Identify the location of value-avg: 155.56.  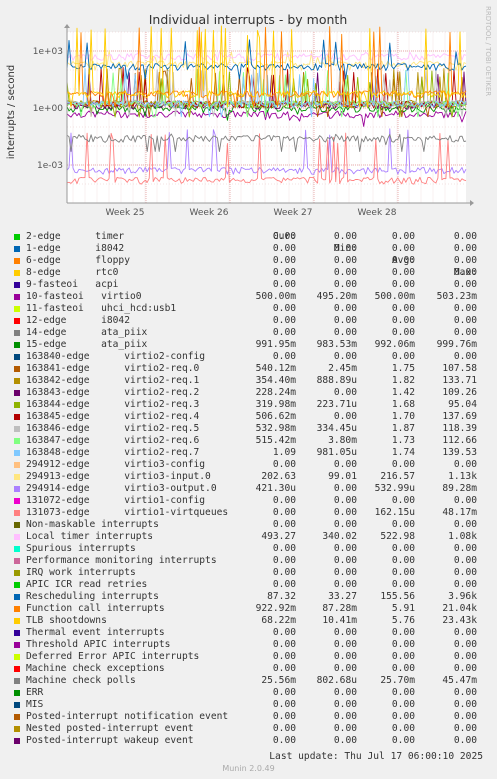
(397, 596).